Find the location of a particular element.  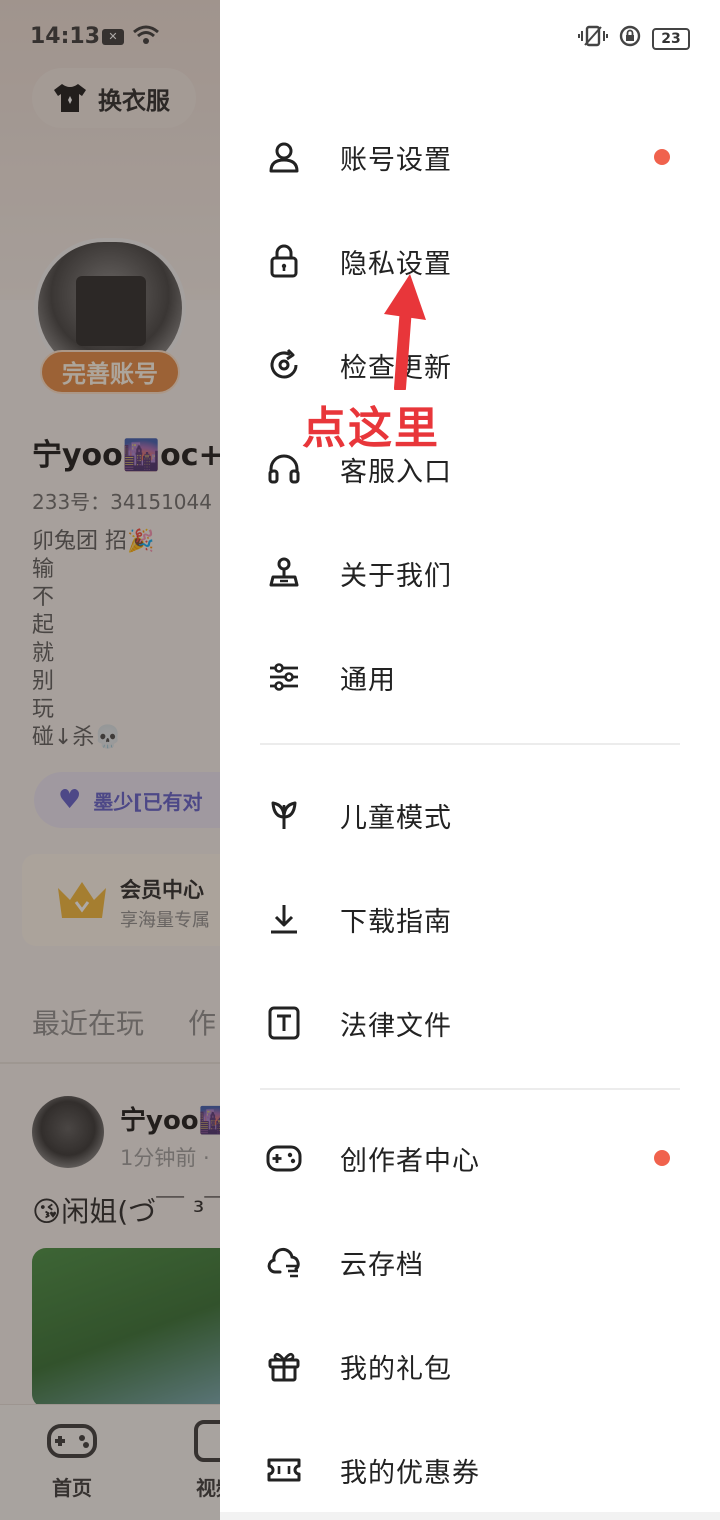

menu-item-privacy-settings: 隐私设置 is located at coordinates (470, 261).